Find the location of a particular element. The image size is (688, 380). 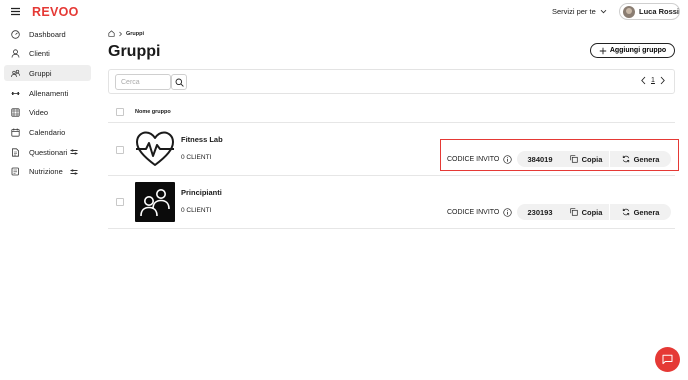

table-header: Nome gruppo is located at coordinates (391, 112).